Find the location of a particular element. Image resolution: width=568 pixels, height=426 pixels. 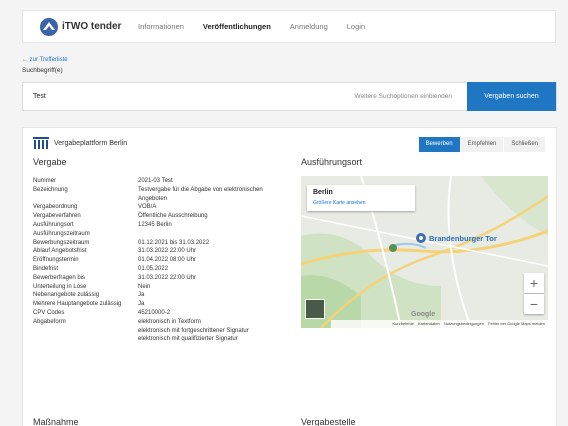

brand-name: iTWO tender is located at coordinates (92, 26).